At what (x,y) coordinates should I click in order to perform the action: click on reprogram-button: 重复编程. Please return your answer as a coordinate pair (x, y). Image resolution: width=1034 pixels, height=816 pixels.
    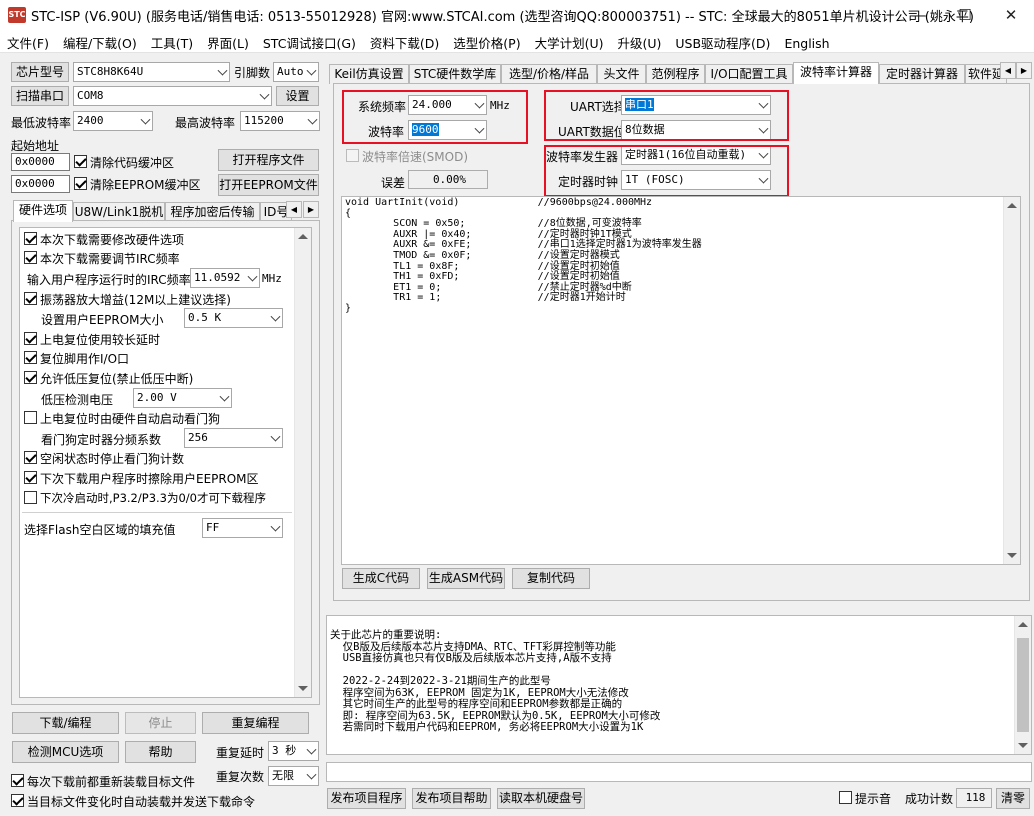
    Looking at the image, I should click on (255, 723).